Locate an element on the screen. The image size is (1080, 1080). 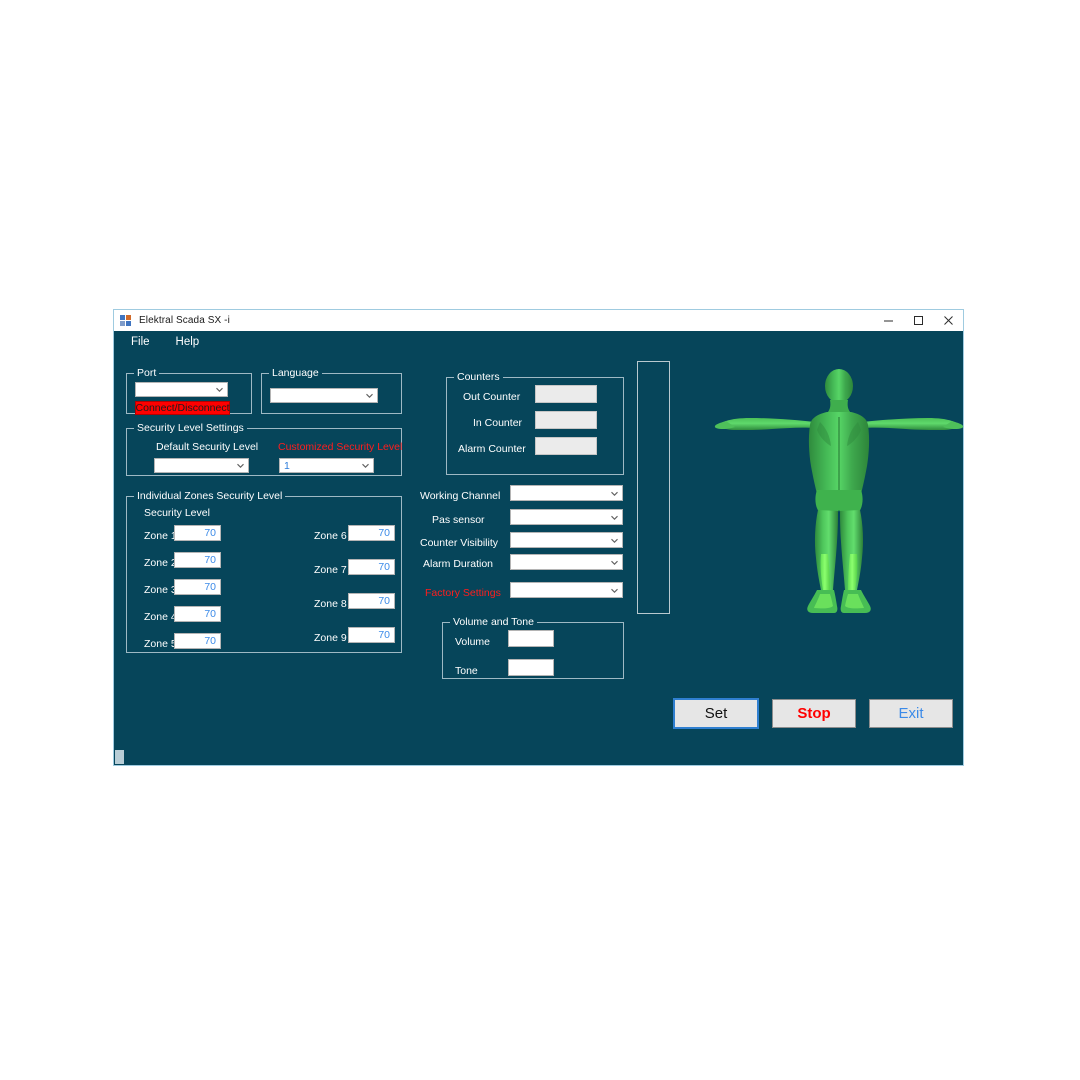
set-button-label: Set is located at coordinates (716, 713).